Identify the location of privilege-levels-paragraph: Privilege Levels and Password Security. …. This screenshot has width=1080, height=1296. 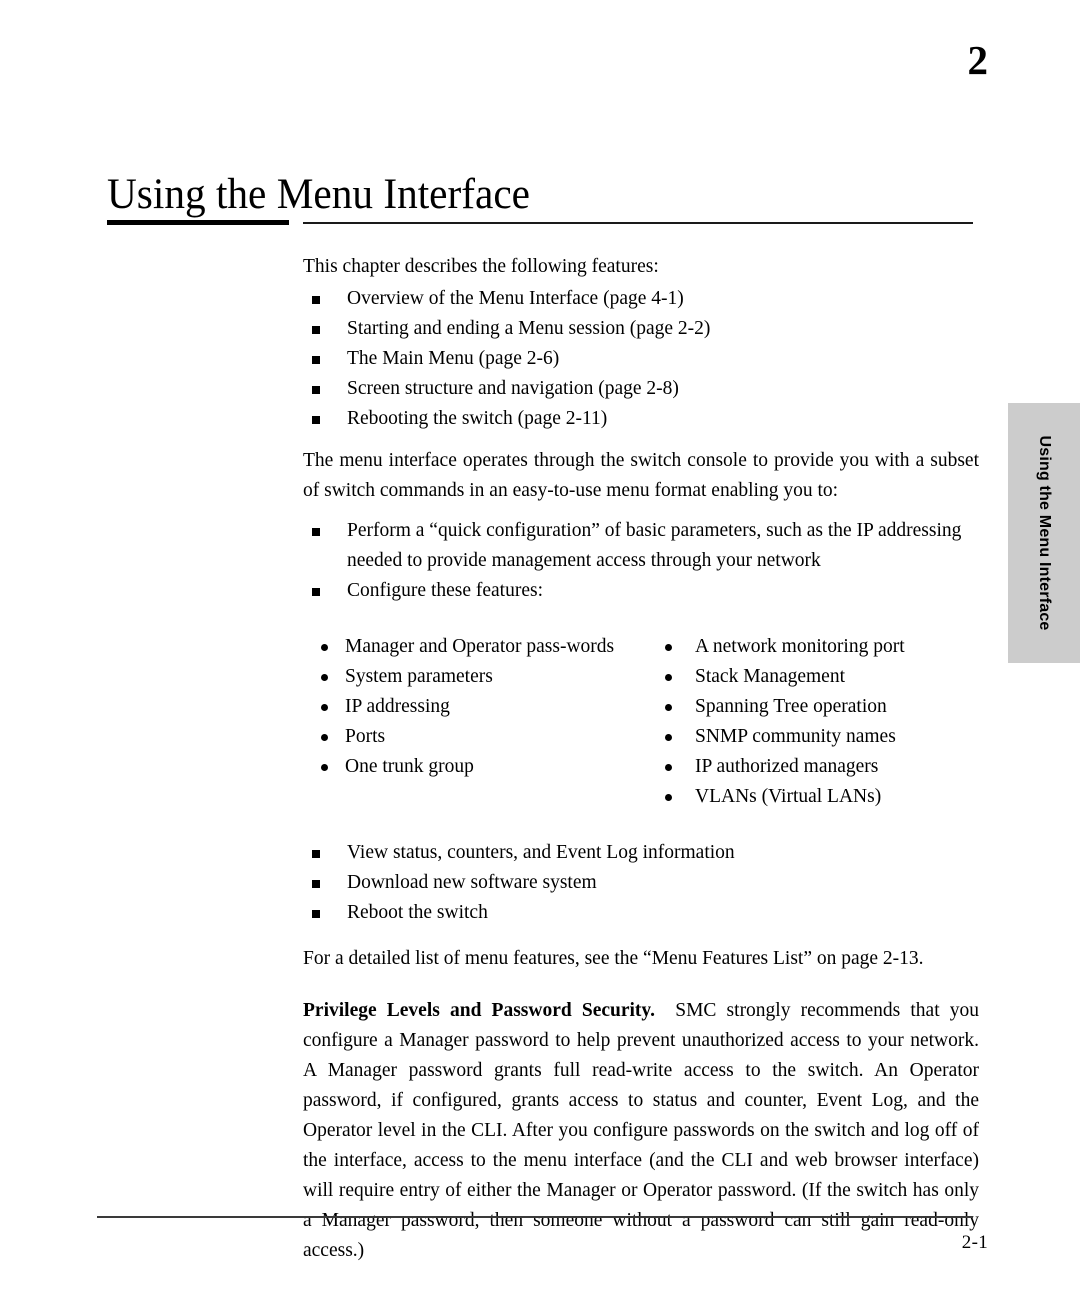
(641, 1131).